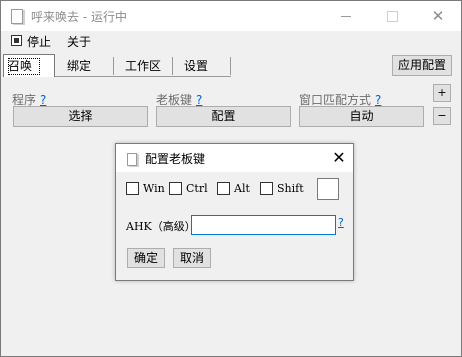 This screenshot has width=462, height=357. Describe the element at coordinates (242, 188) in the screenshot. I see `alt-label: Alt` at that location.